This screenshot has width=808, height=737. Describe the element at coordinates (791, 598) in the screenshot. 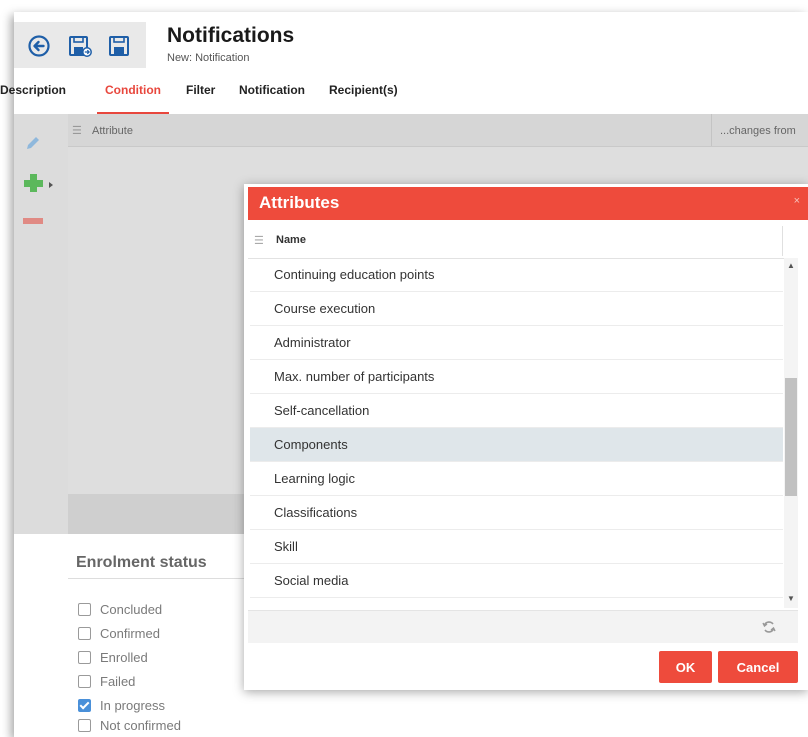

I see `scroll-down-icon: ▼` at that location.